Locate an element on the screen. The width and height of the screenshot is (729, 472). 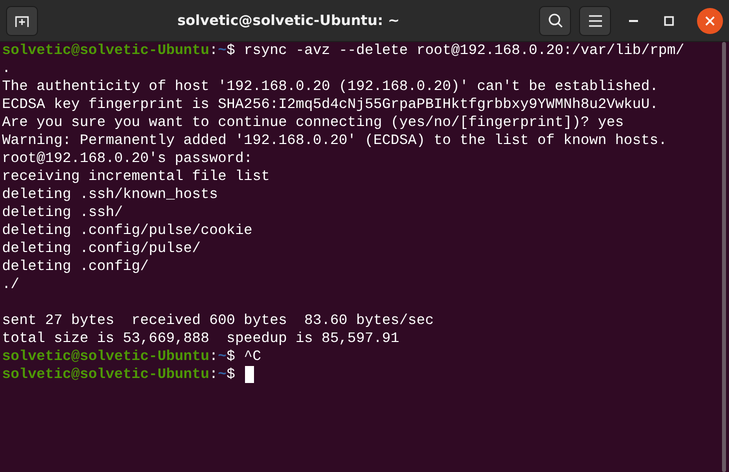
search-icon is located at coordinates (555, 20).